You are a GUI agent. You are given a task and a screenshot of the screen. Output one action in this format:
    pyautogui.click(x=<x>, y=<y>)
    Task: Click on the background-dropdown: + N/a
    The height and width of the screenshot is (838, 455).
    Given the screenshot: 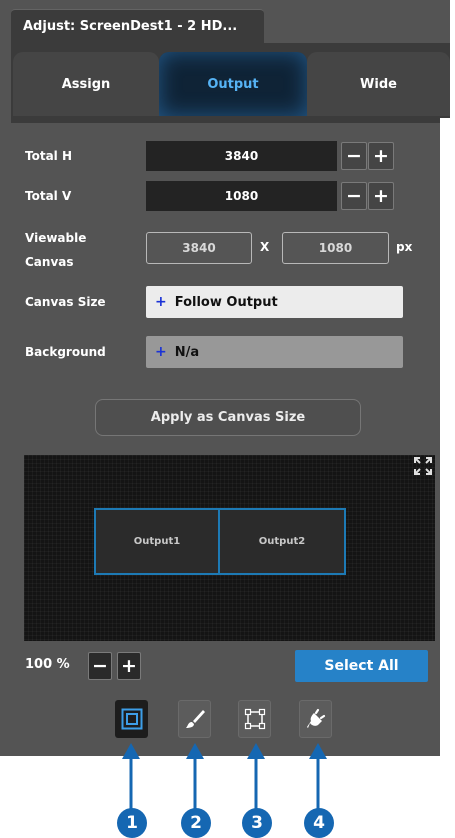 What is the action you would take?
    pyautogui.click(x=274, y=352)
    